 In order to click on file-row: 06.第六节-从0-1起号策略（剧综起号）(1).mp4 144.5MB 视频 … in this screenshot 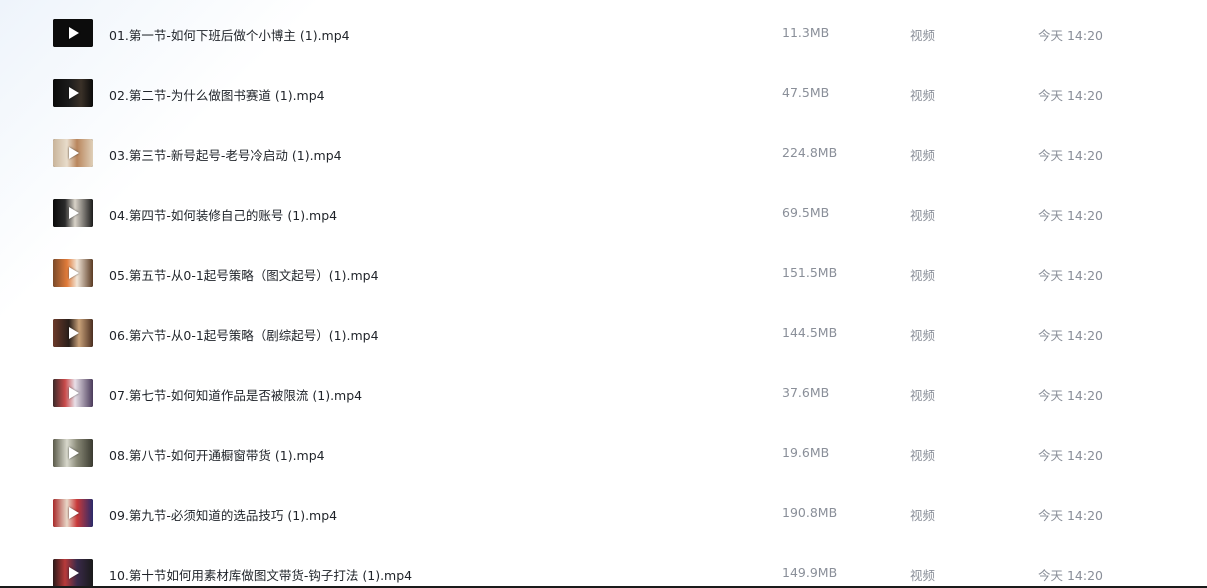, I will do `click(603, 334)`.